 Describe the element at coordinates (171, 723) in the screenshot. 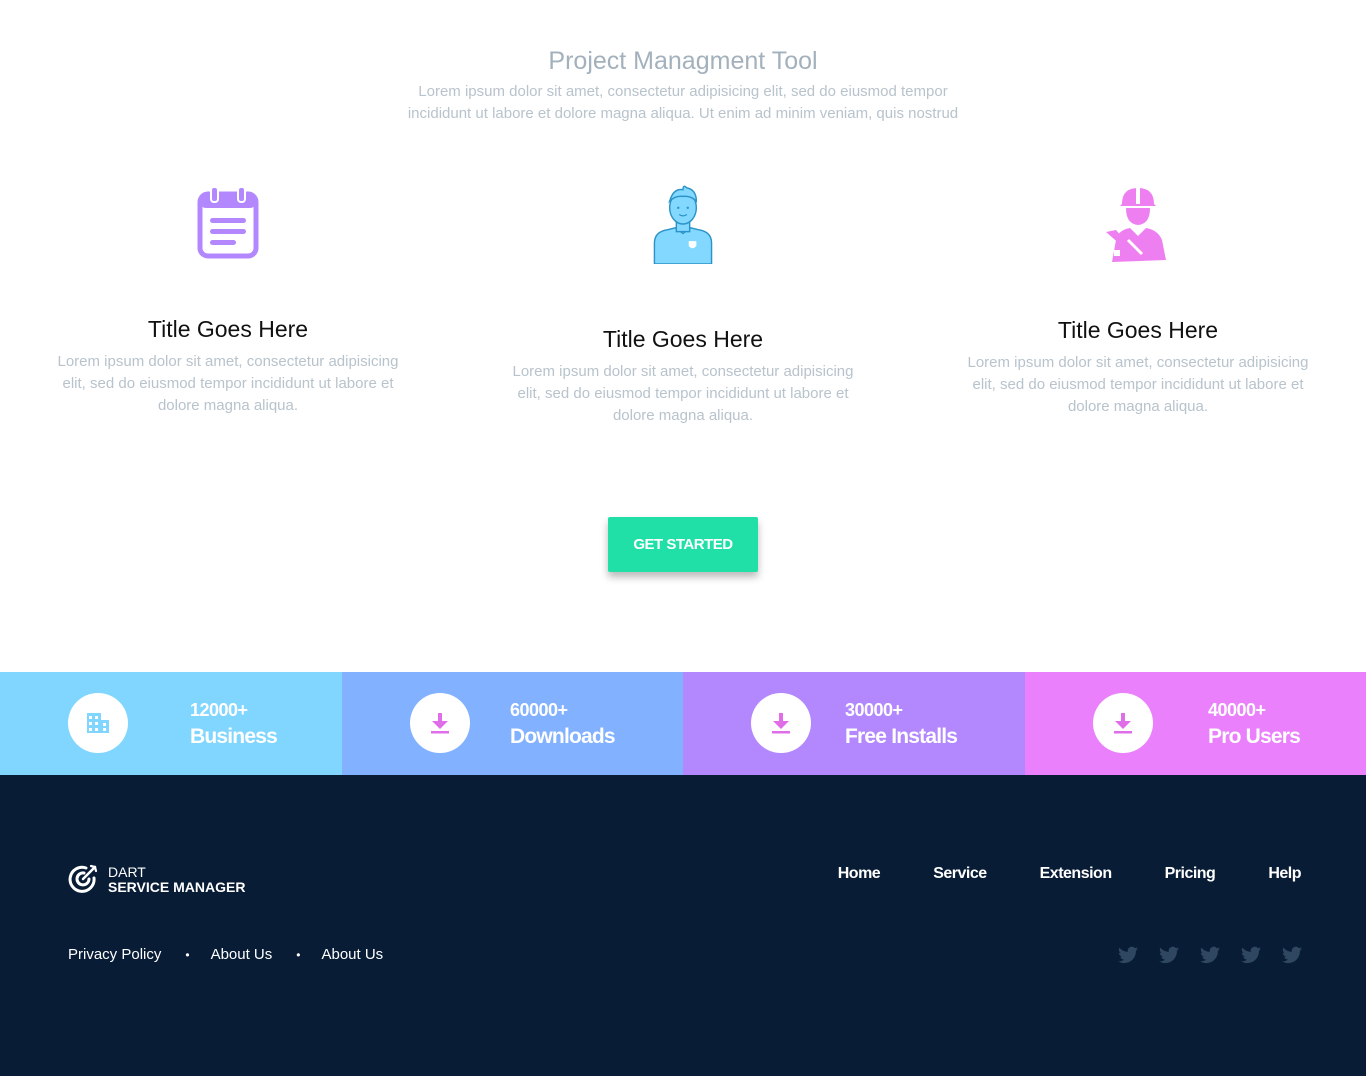

I see `stat-business: 12000+ Business` at that location.